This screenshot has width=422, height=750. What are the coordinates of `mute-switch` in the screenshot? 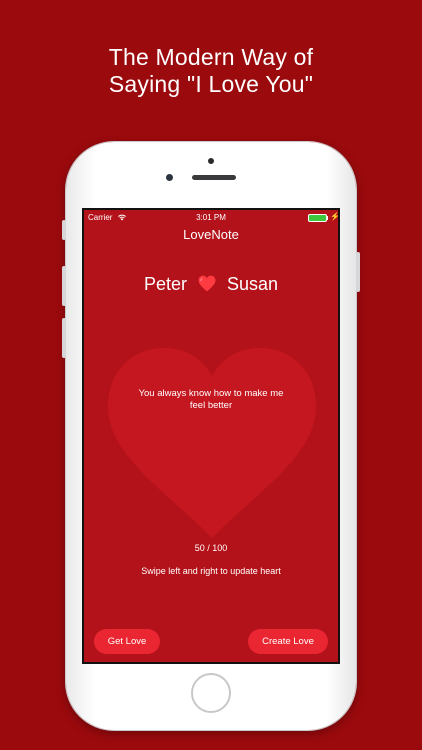 It's located at (64, 230).